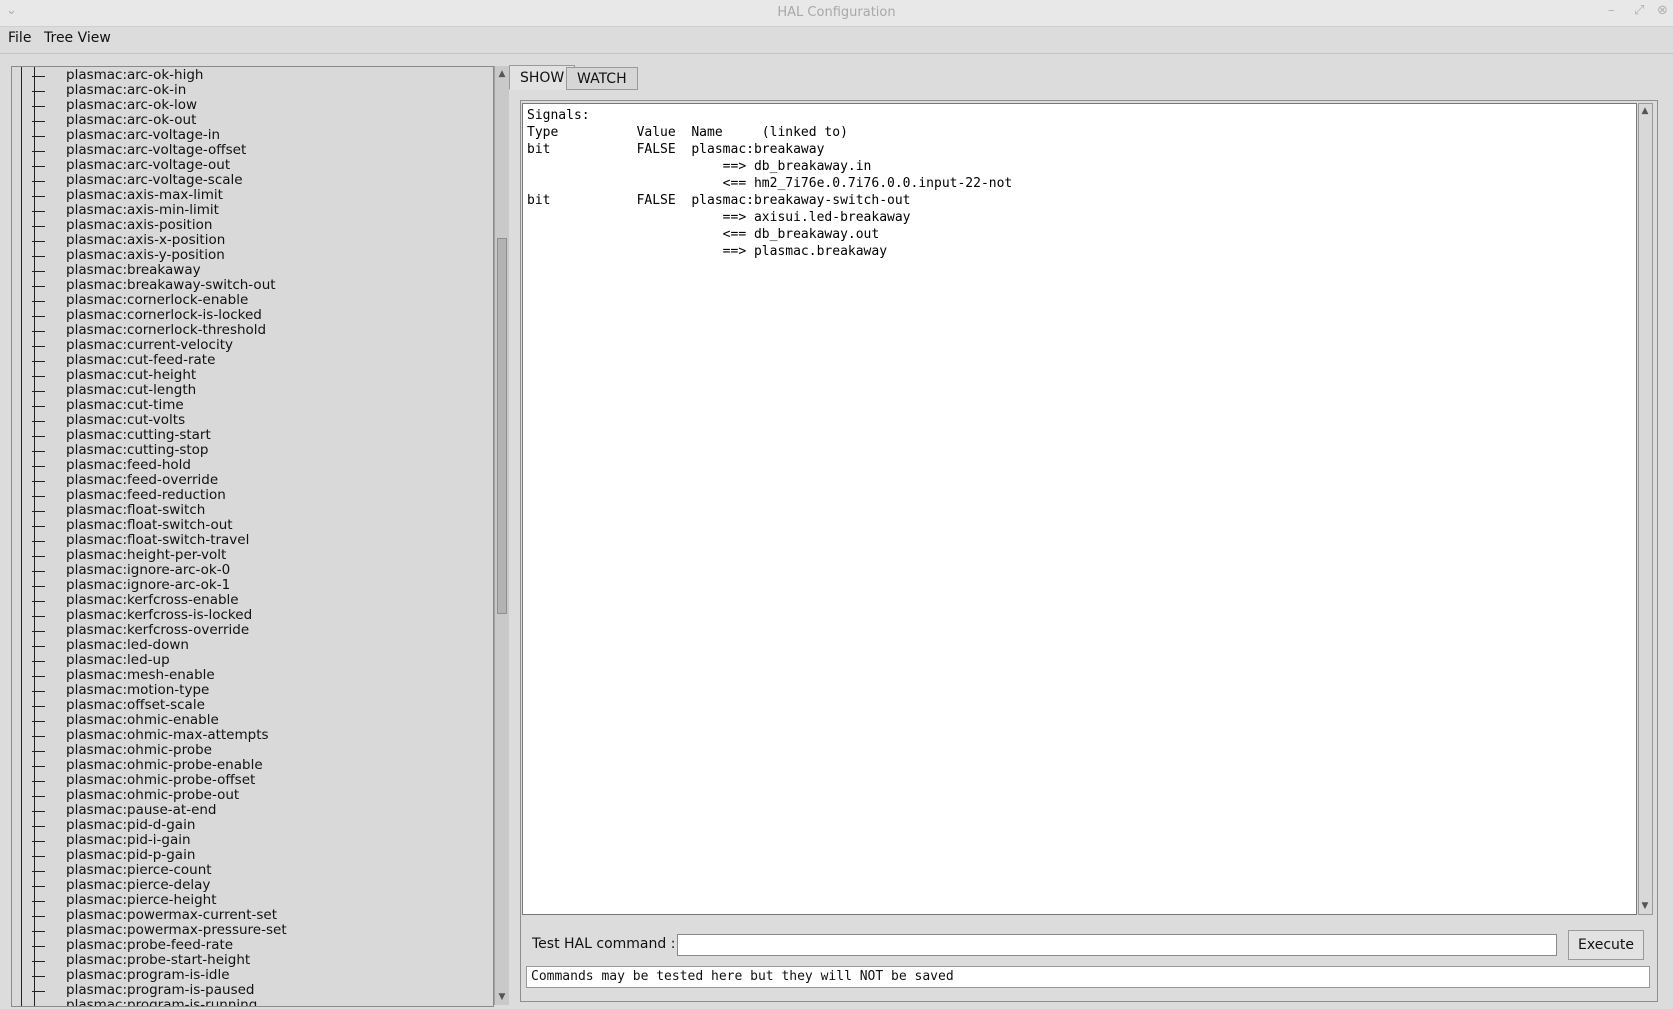 This screenshot has width=1673, height=1009. I want to click on command-input, so click(1117, 945).